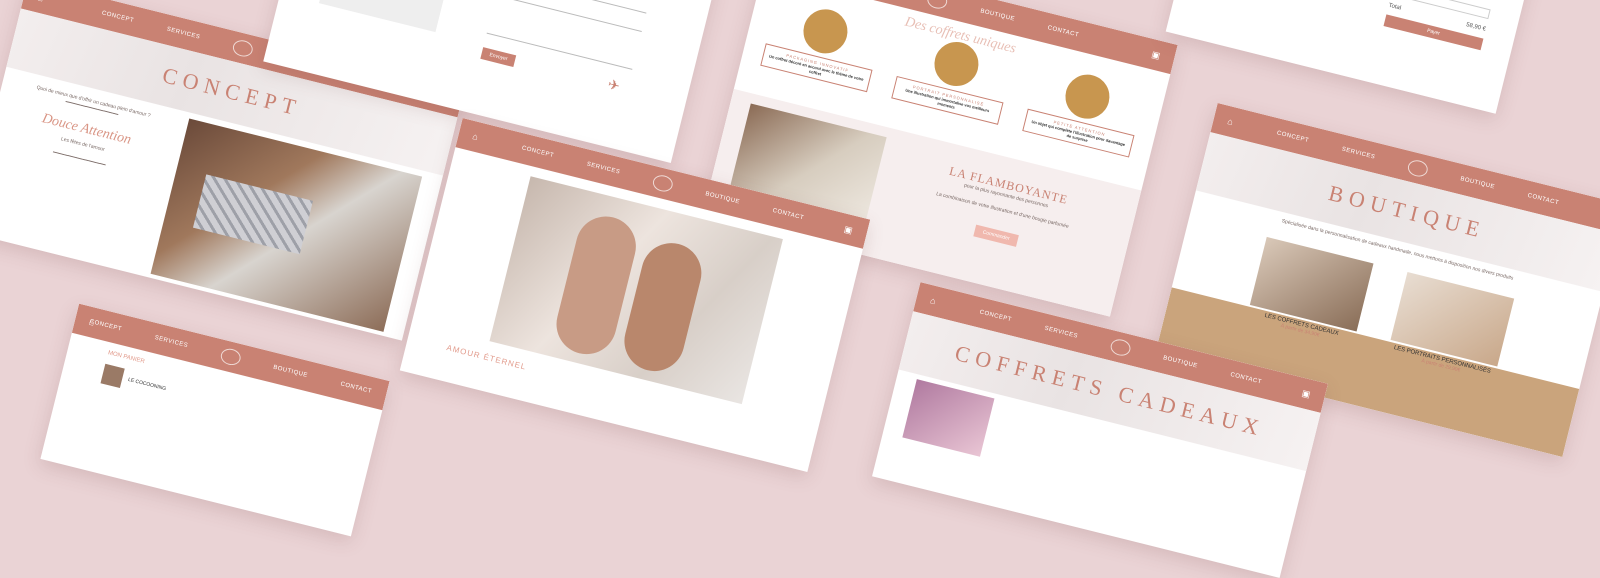 Image resolution: width=1600 pixels, height=578 pixels. What do you see at coordinates (825, 31) in the screenshot?
I see `box-icon` at bounding box center [825, 31].